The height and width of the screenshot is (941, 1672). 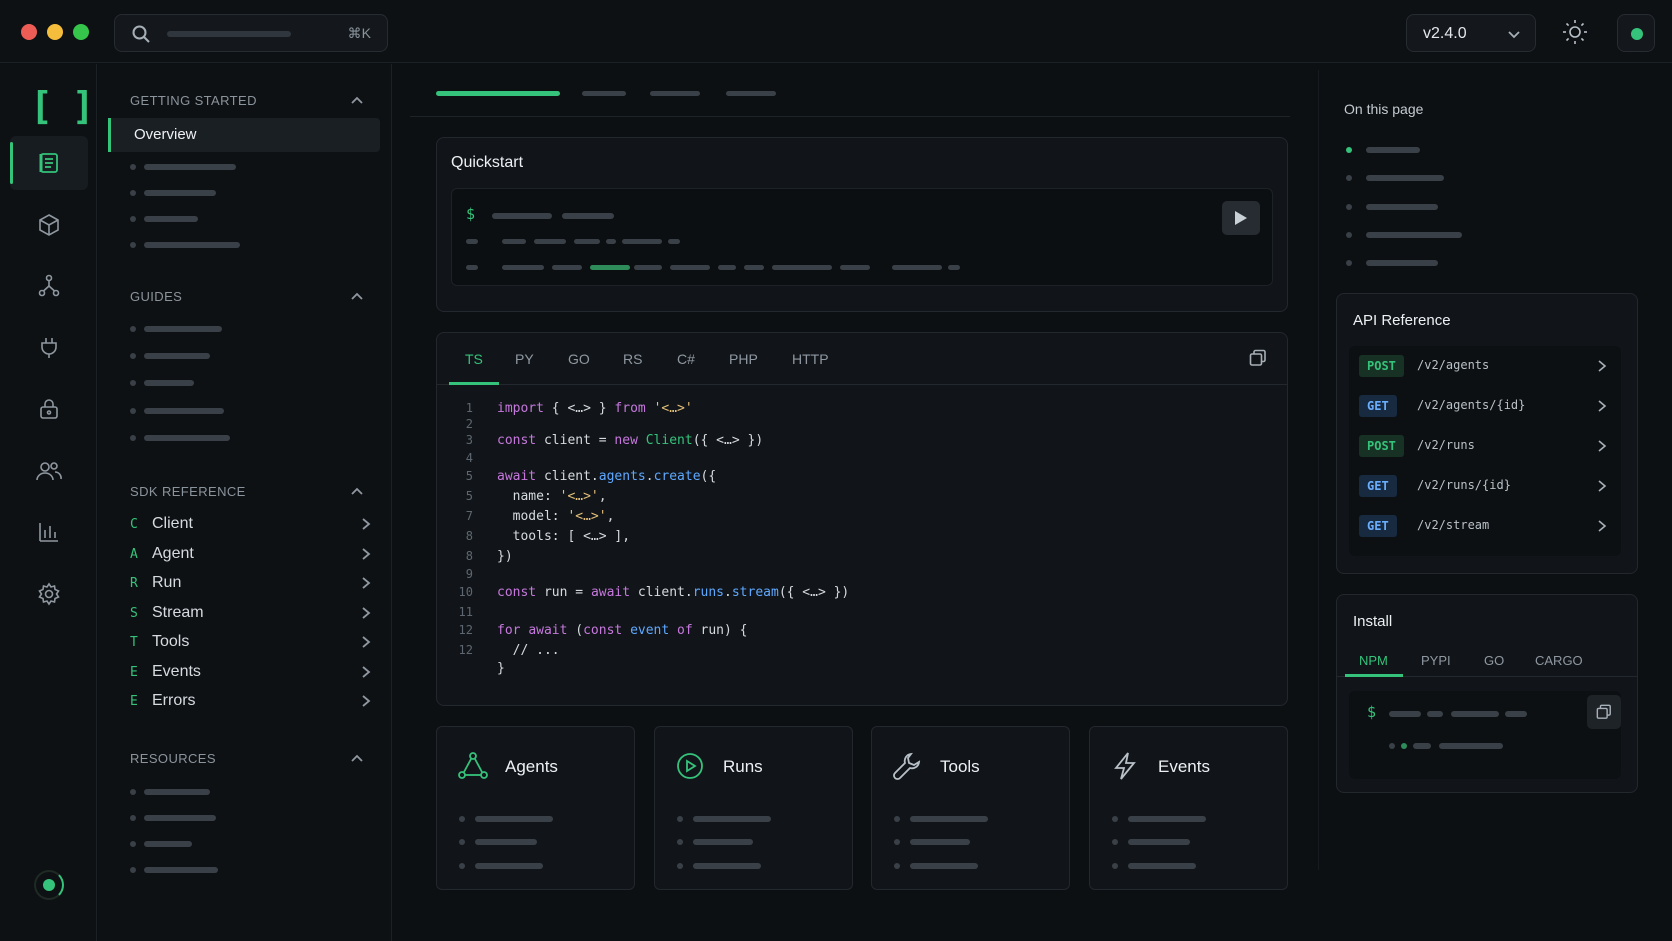 I want to click on rail-item-settings, so click(x=49, y=594).